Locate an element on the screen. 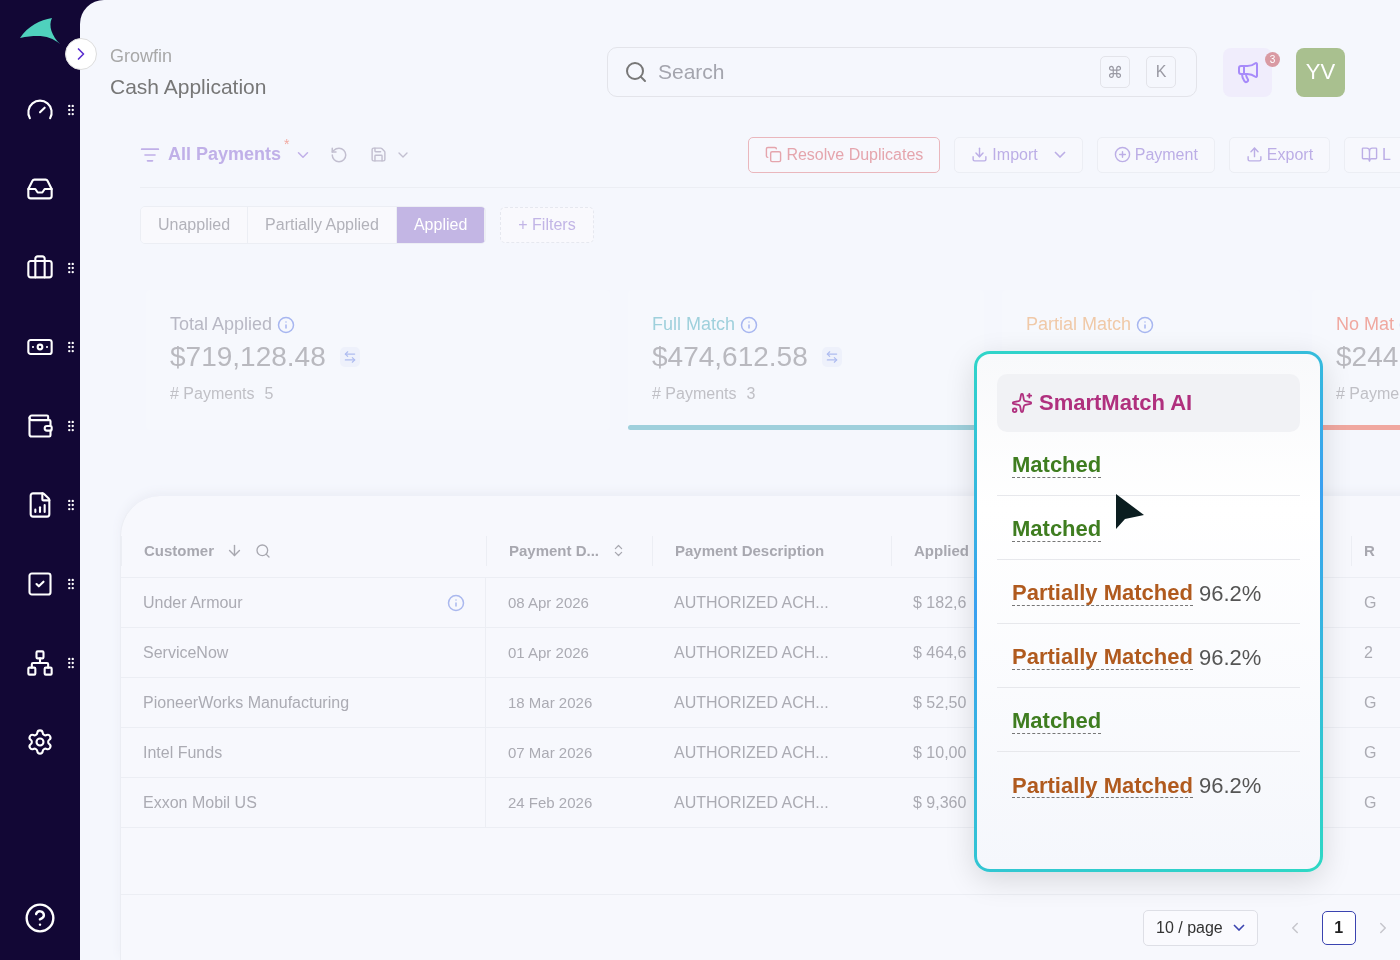  count-value: 3 is located at coordinates (751, 394).